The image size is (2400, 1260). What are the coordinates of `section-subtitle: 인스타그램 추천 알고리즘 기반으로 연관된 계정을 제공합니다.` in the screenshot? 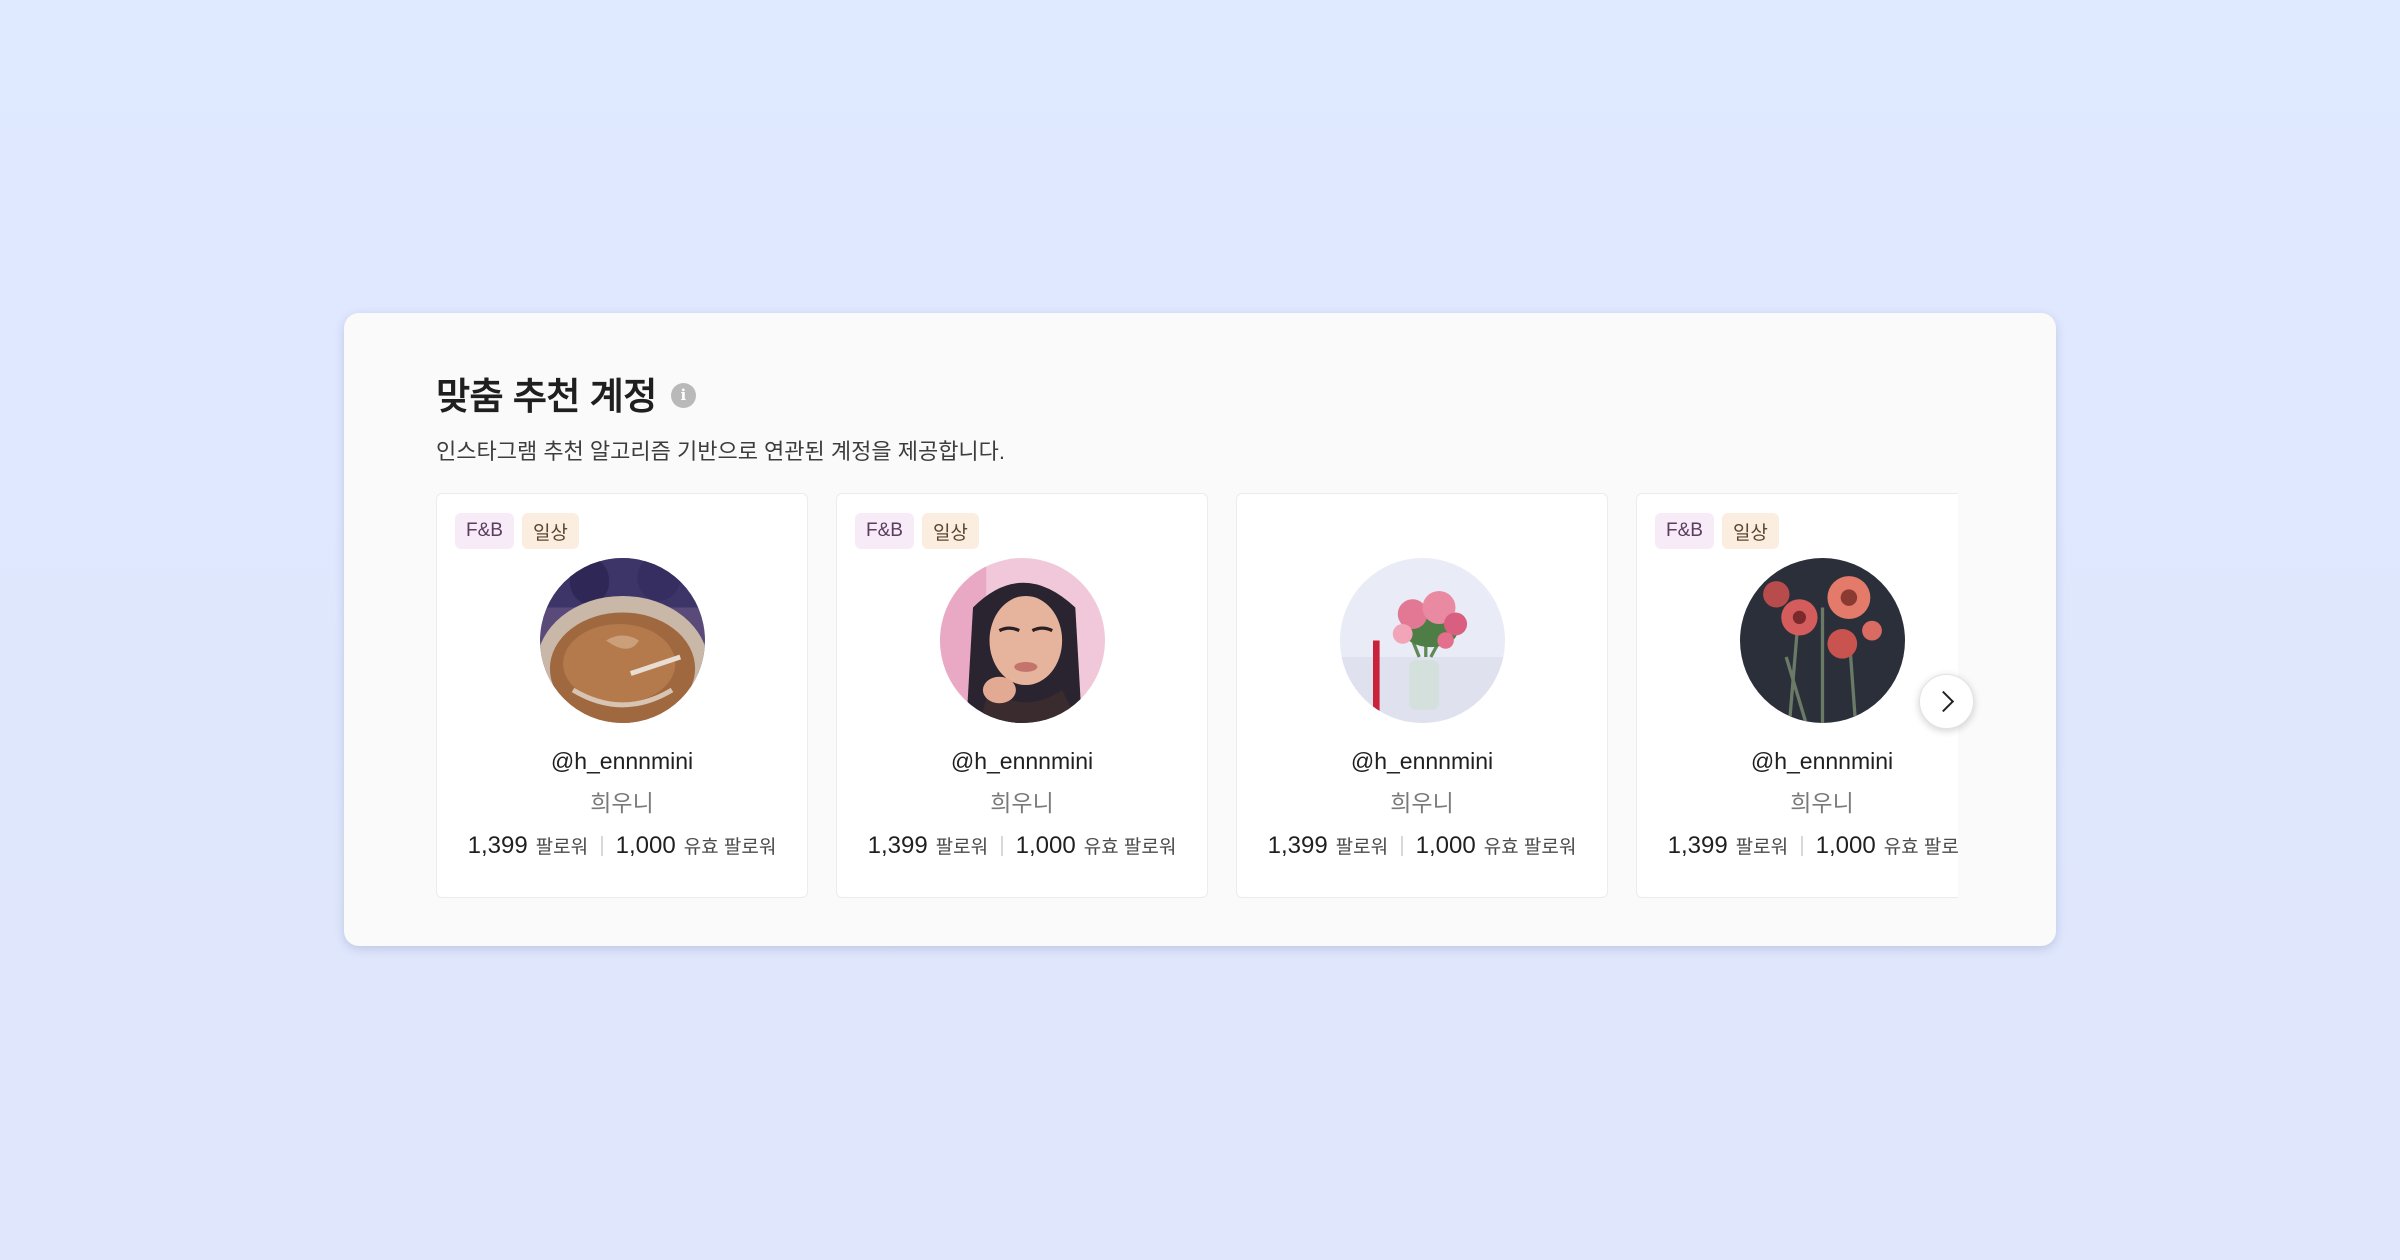 It's located at (721, 451).